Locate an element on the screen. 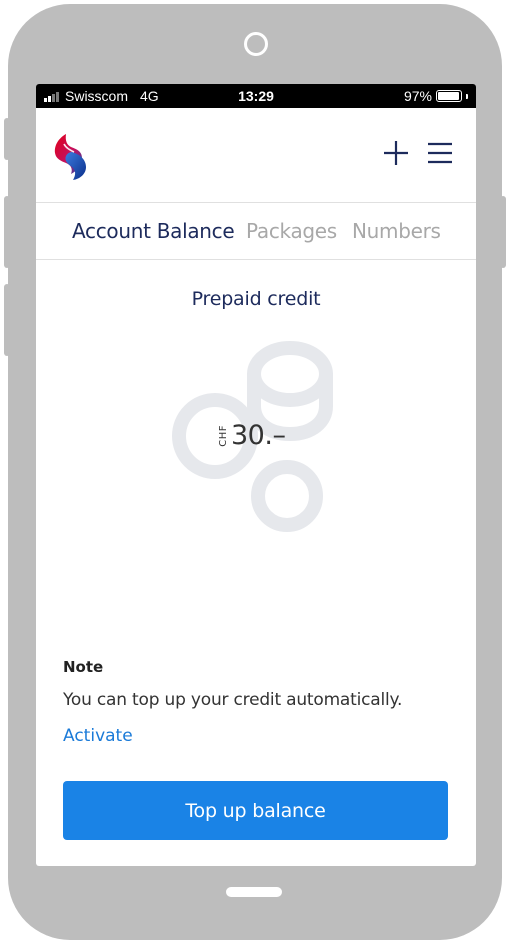  battery-fill is located at coordinates (449, 96).